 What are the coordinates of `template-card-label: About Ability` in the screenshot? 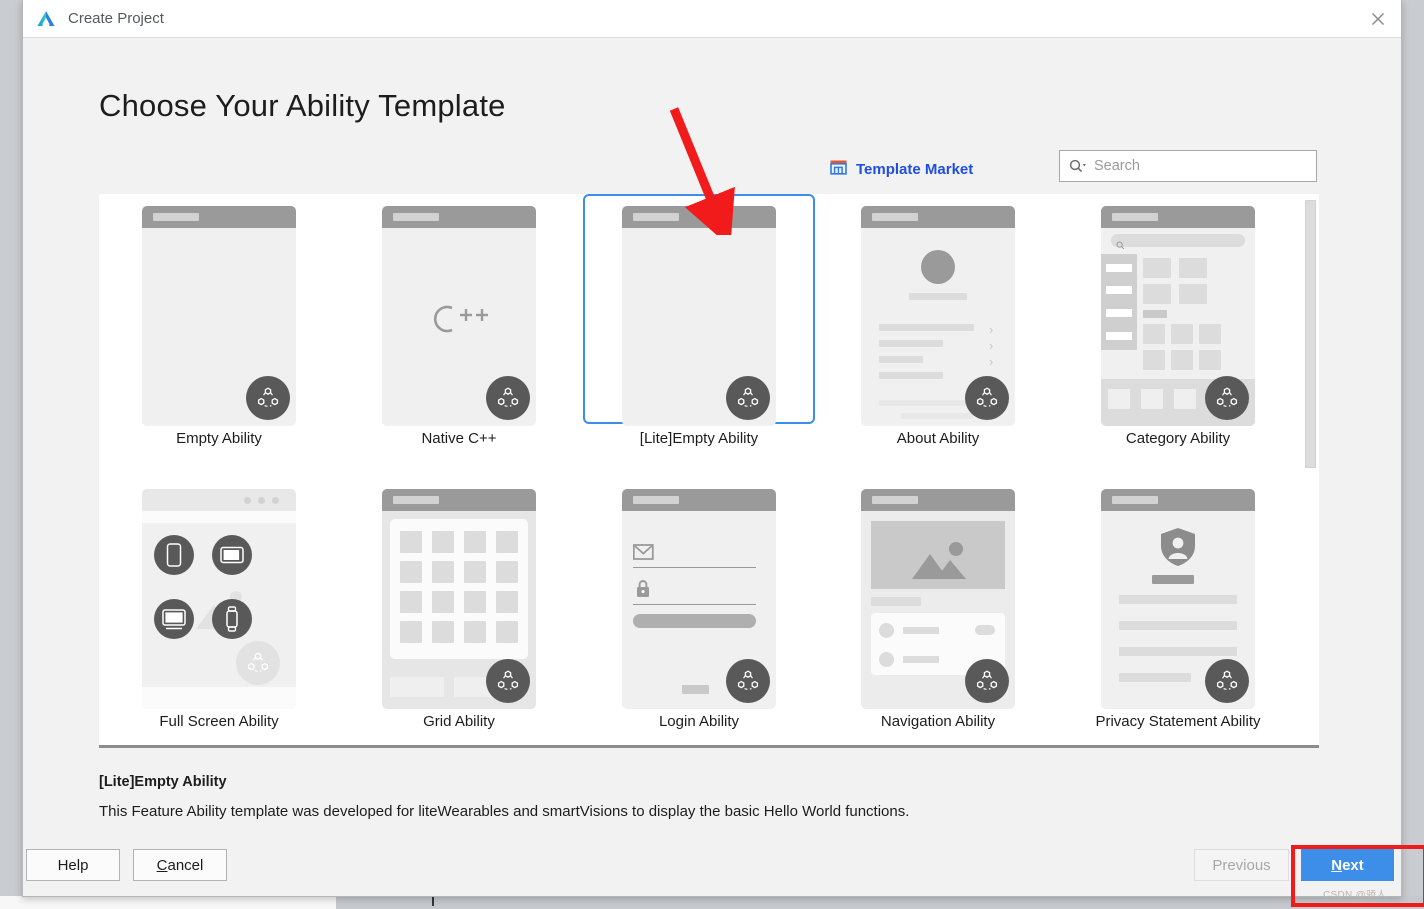 It's located at (938, 438).